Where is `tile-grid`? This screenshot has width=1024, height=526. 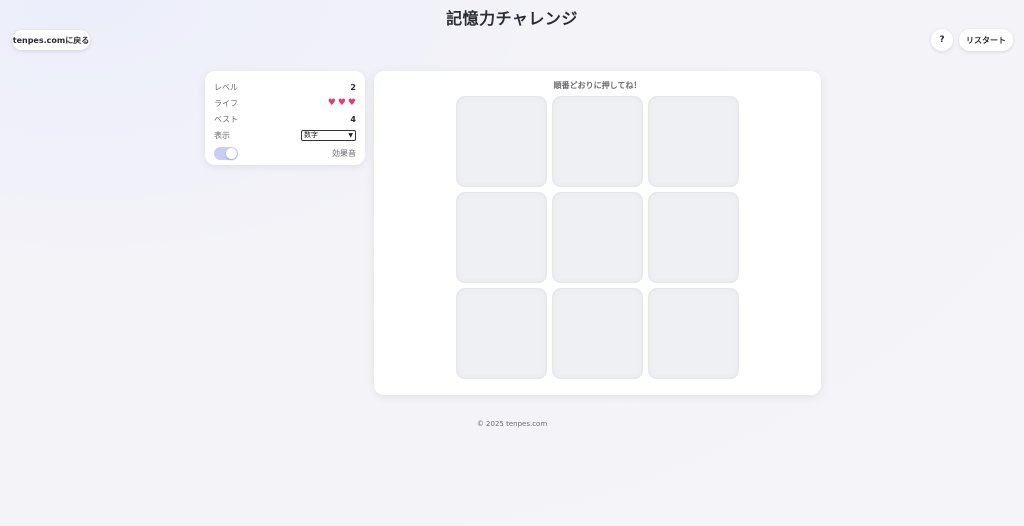
tile-grid is located at coordinates (597, 237).